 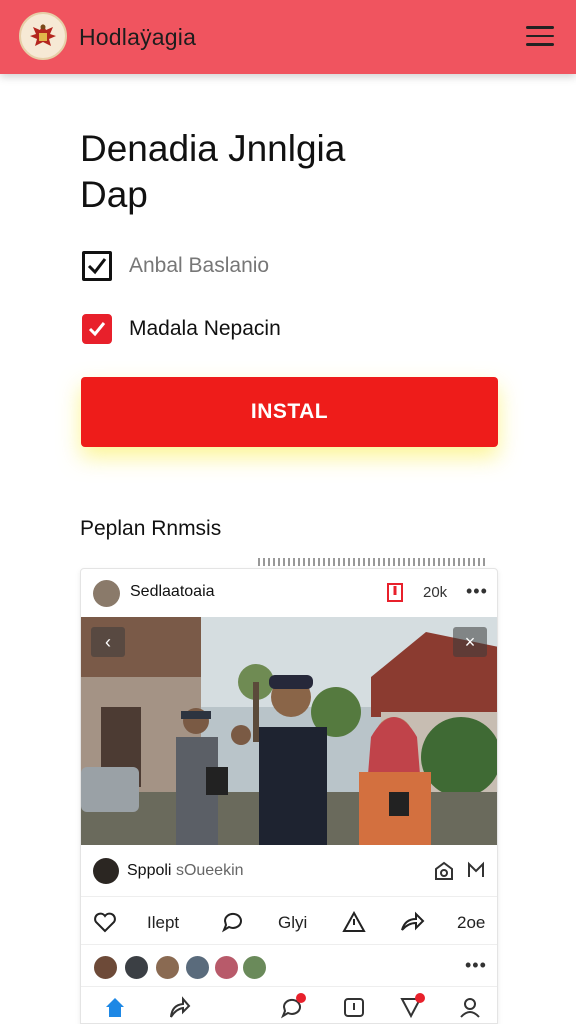 I want to click on home-icon, so click(x=115, y=1009).